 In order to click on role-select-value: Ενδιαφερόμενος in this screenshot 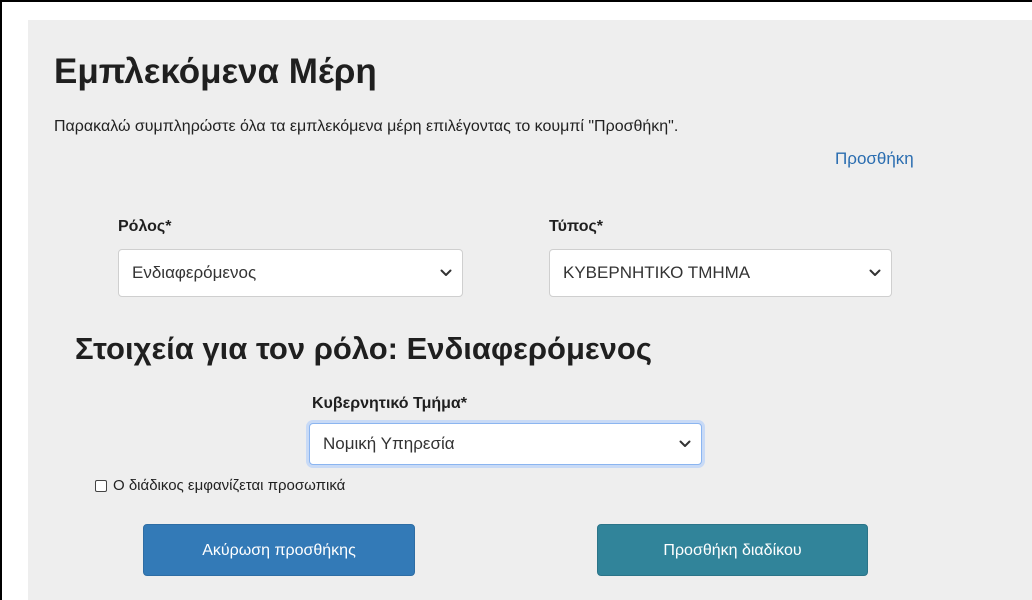, I will do `click(194, 272)`.